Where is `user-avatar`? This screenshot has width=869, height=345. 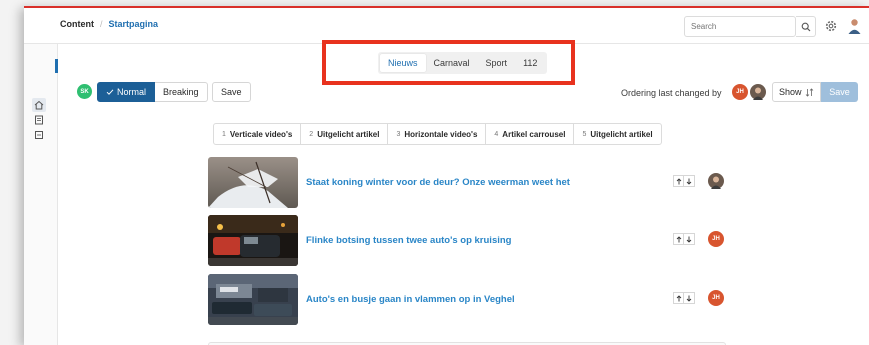
user-avatar is located at coordinates (854, 25).